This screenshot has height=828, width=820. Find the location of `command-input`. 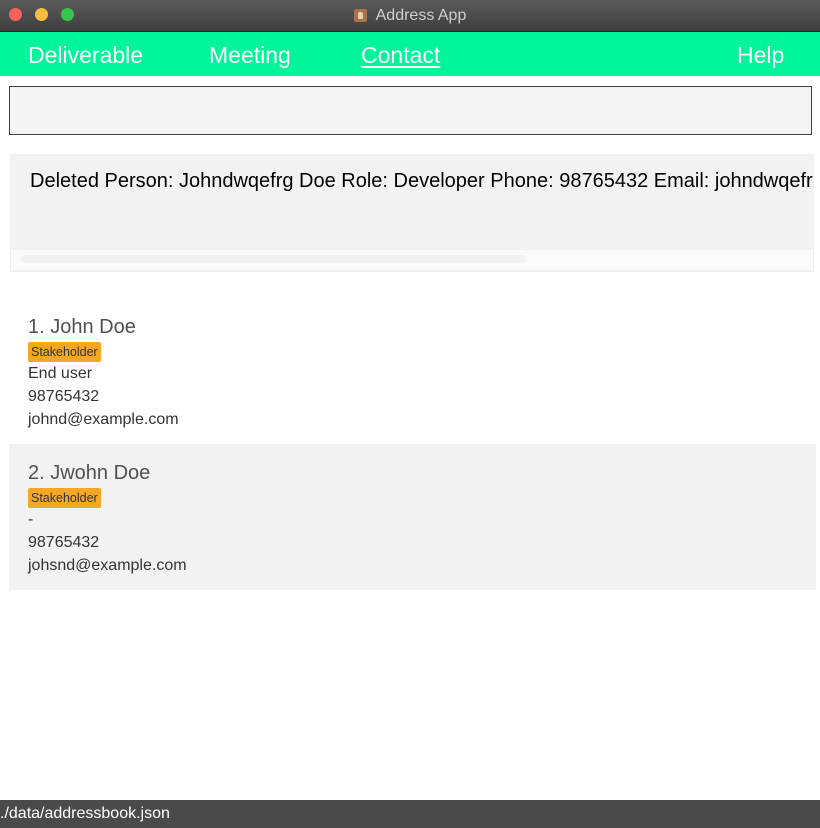

command-input is located at coordinates (410, 110).